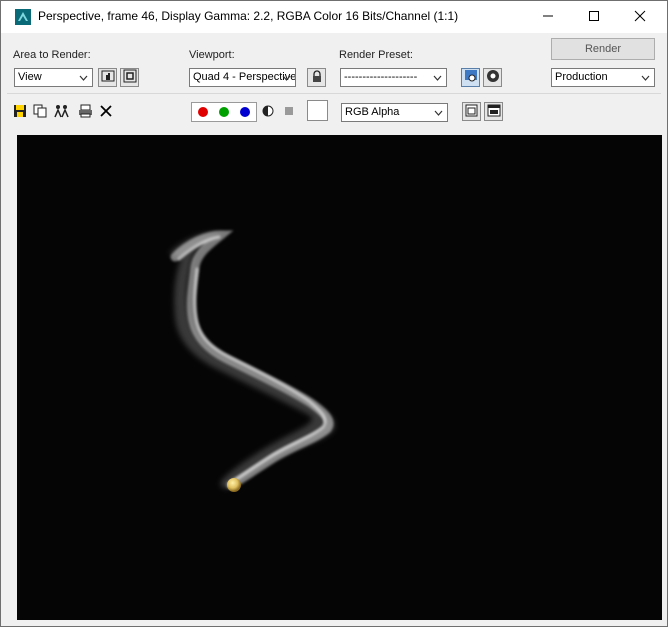 This screenshot has width=668, height=627. I want to click on render-preset-label: Render Preset:, so click(376, 55).